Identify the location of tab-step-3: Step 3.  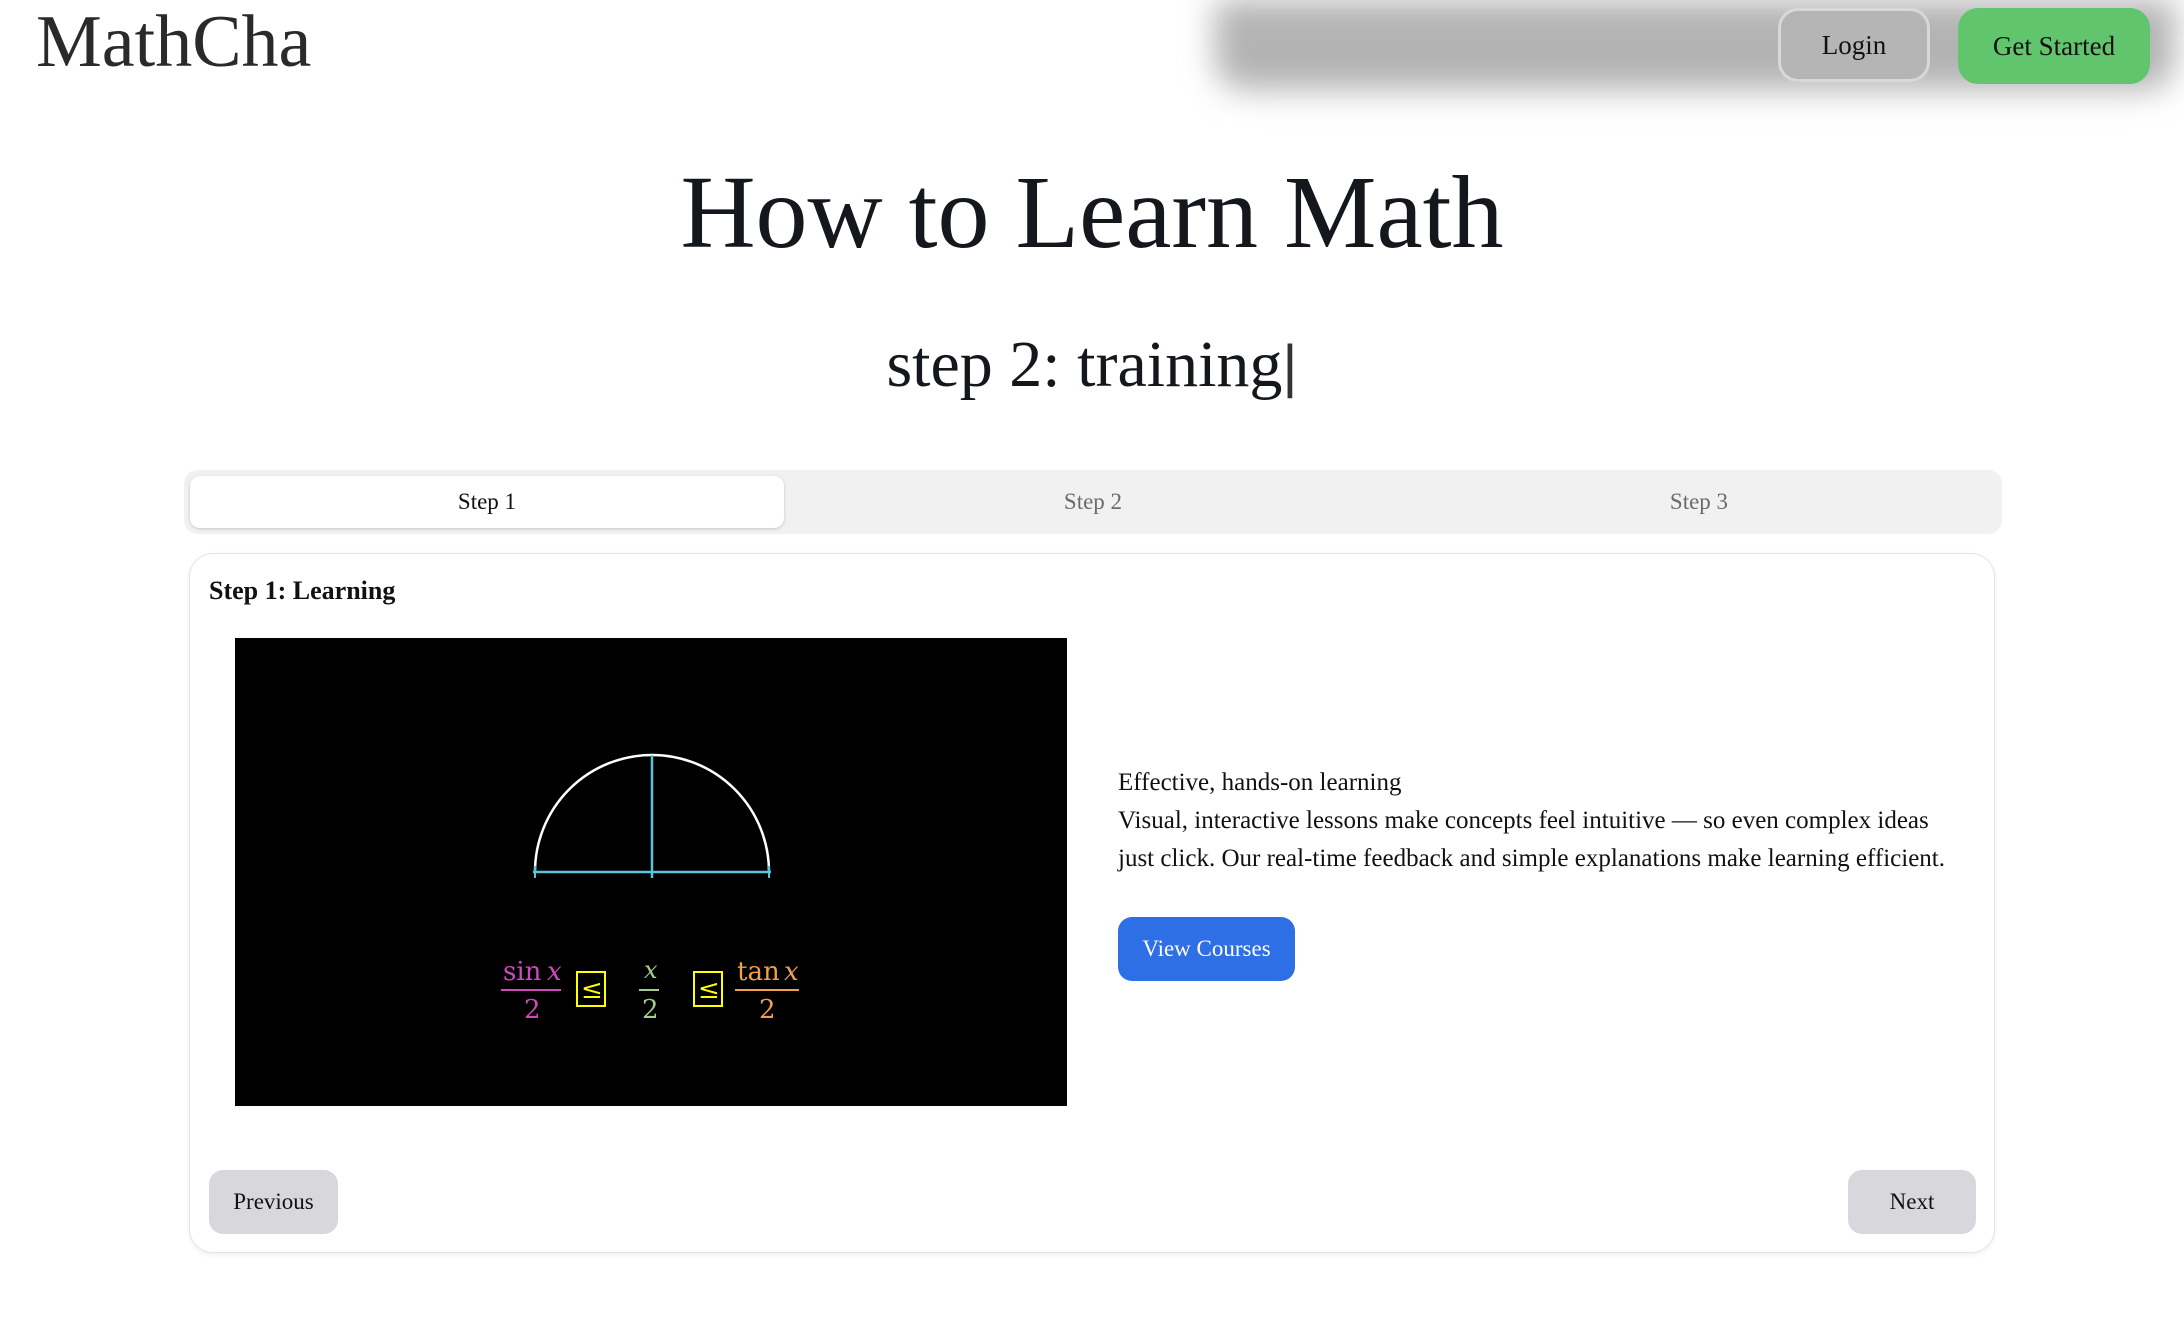
(1699, 502).